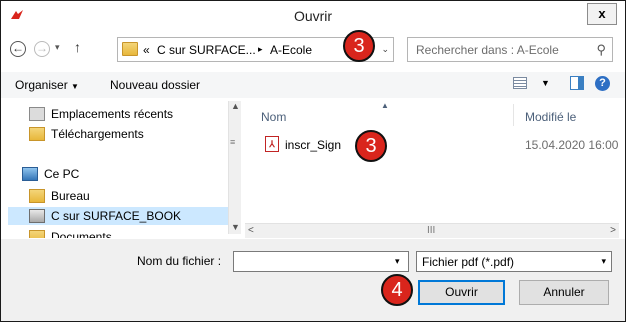 Image resolution: width=626 pixels, height=322 pixels. Describe the element at coordinates (513, 115) in the screenshot. I see `column-divider` at that location.